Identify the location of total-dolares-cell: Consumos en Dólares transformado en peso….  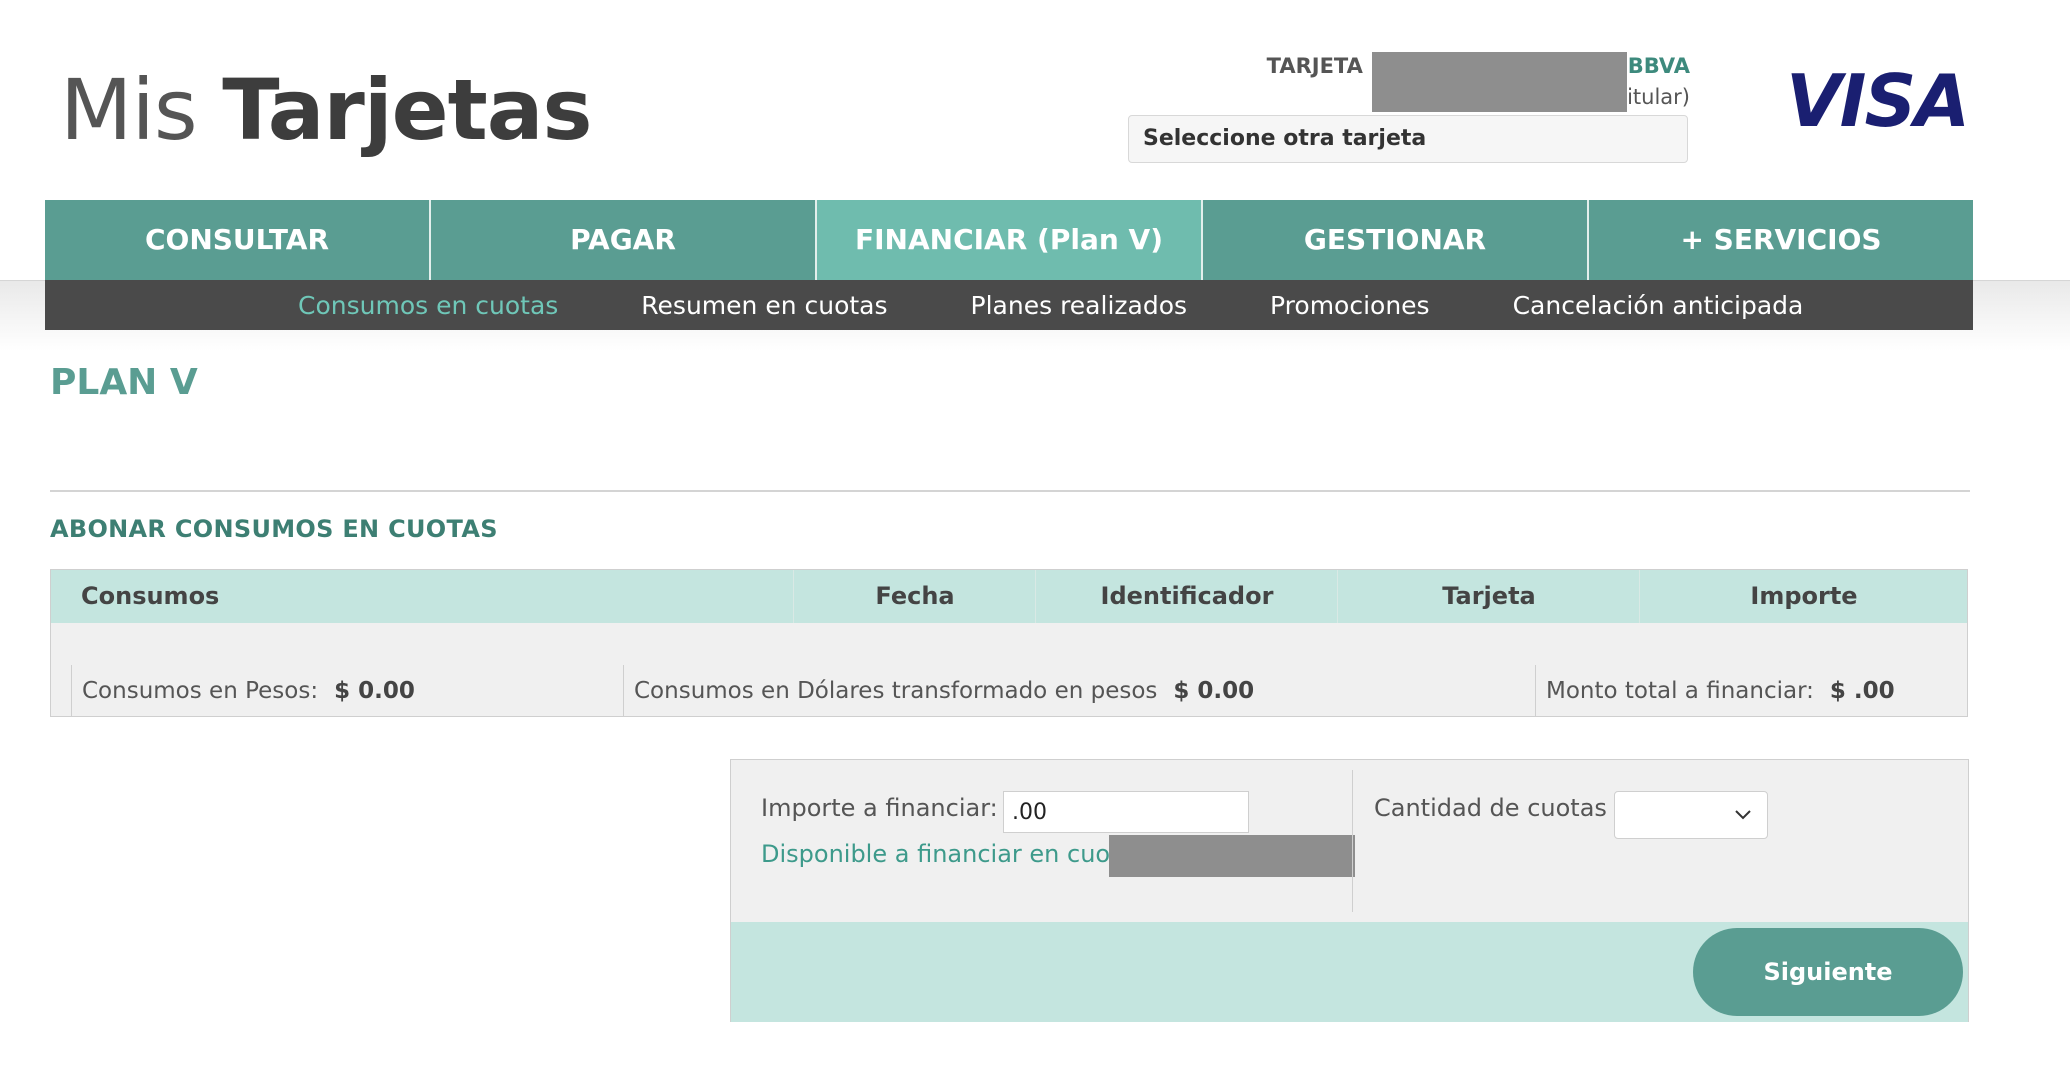
(1079, 691).